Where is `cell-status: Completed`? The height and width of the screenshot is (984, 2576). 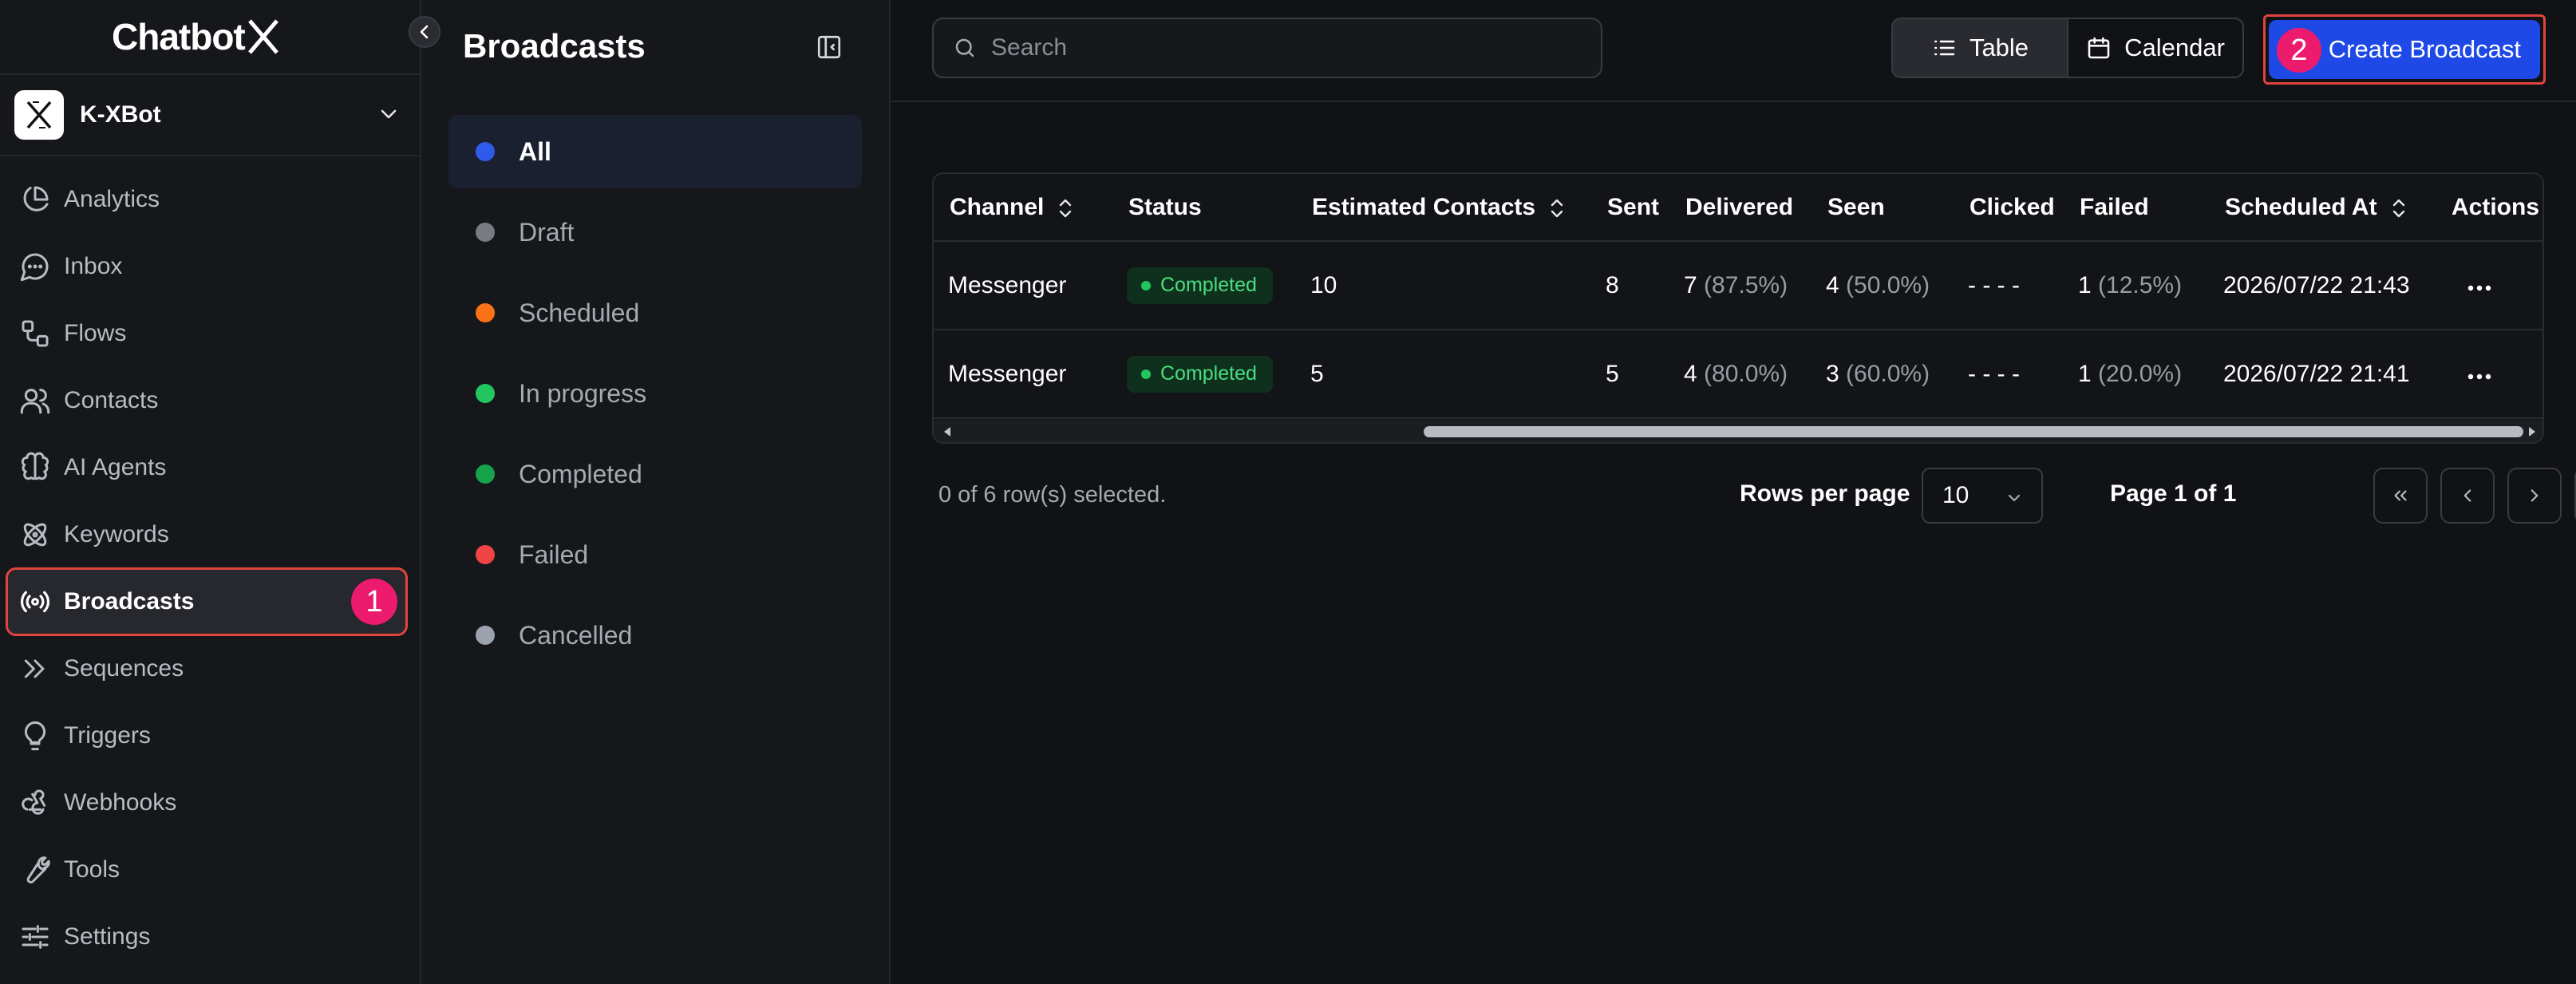
cell-status: Completed is located at coordinates (1204, 374).